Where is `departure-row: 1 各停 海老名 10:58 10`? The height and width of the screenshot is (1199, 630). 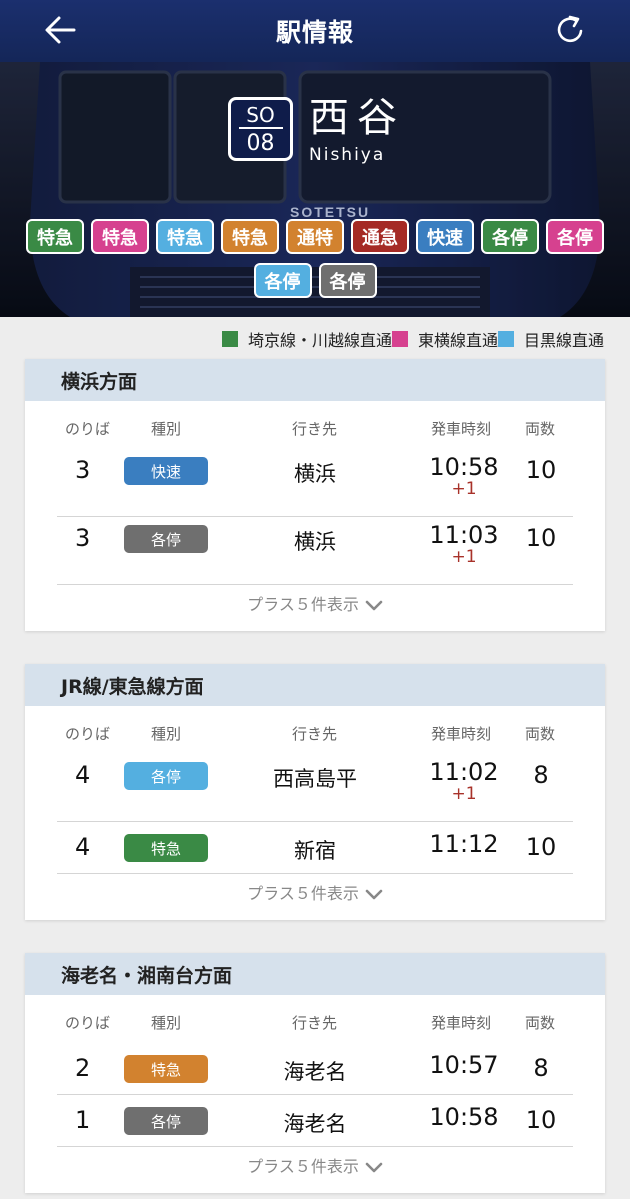
departure-row: 1 各停 海老名 10:58 10 is located at coordinates (315, 1121).